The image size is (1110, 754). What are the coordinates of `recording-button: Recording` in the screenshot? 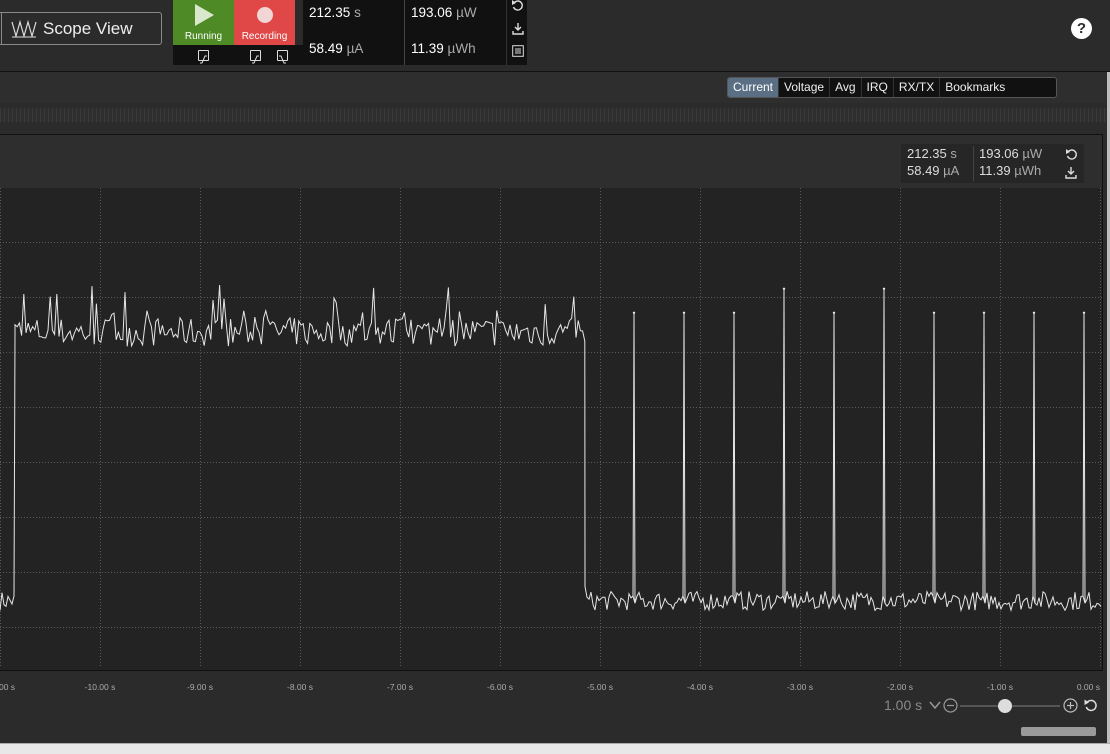 It's located at (264, 22).